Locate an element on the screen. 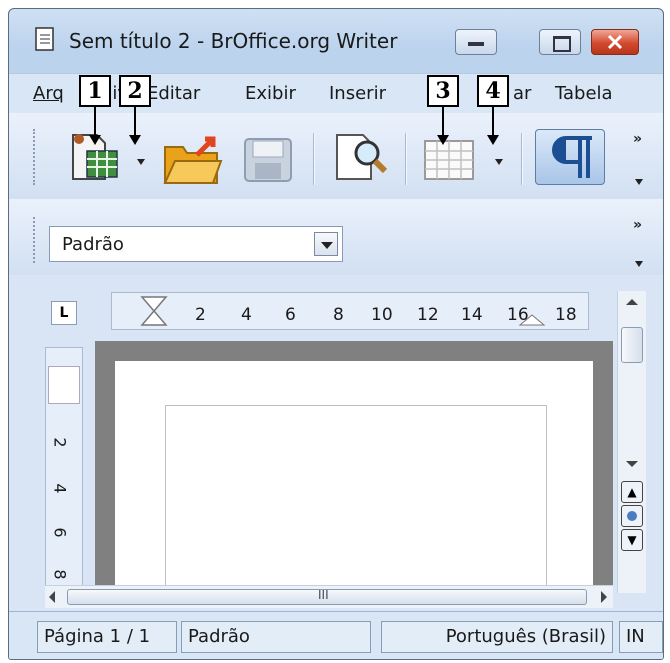 This screenshot has width=670, height=663. vertical-ruler-margin is located at coordinates (64, 385).